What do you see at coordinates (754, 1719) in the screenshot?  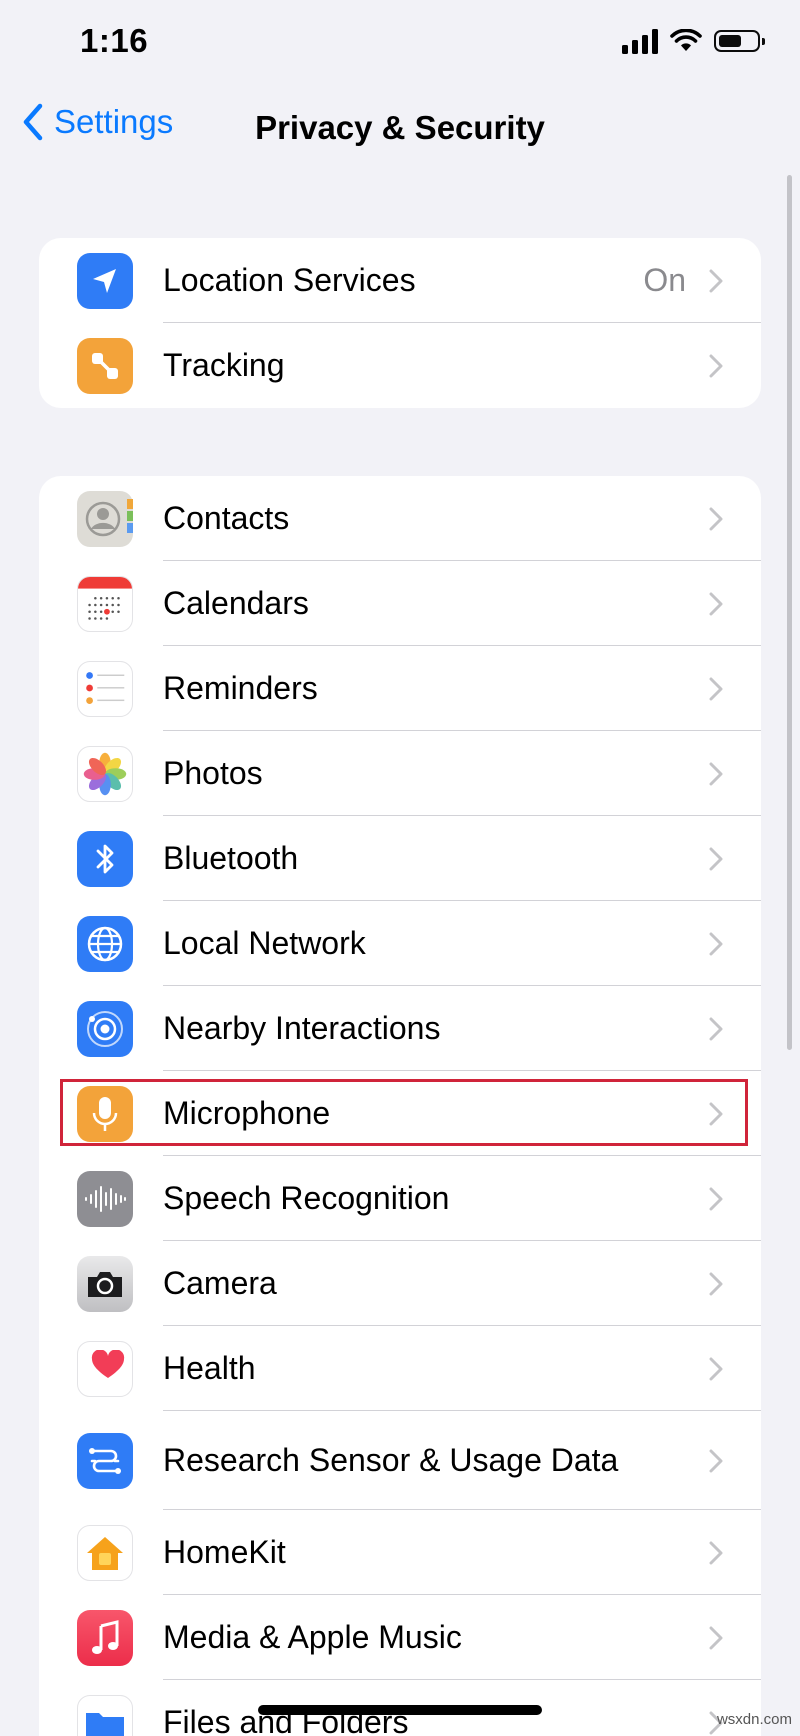 I see `watermark: wsxdn.com` at bounding box center [754, 1719].